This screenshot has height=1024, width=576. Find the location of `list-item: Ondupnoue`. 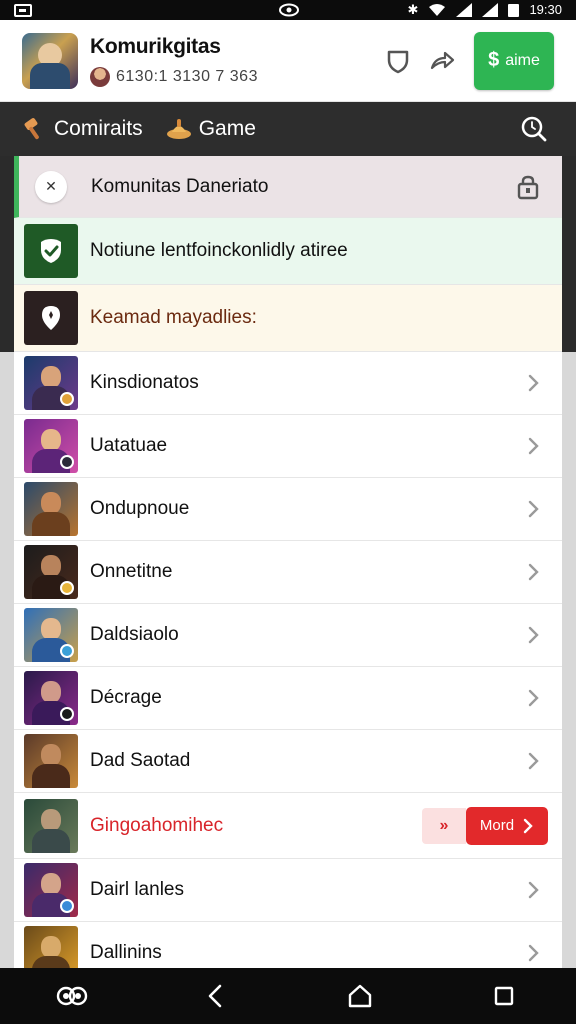

list-item: Ondupnoue is located at coordinates (288, 509).